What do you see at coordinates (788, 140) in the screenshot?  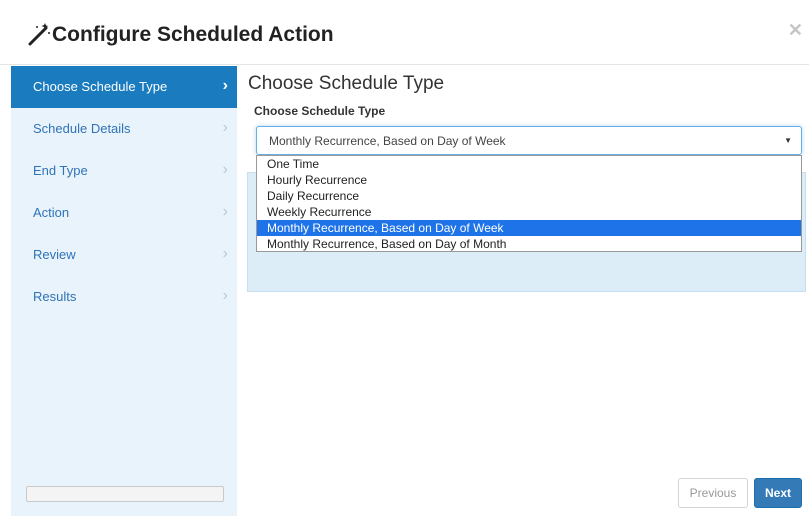 I see `caret-down-icon: ▼` at bounding box center [788, 140].